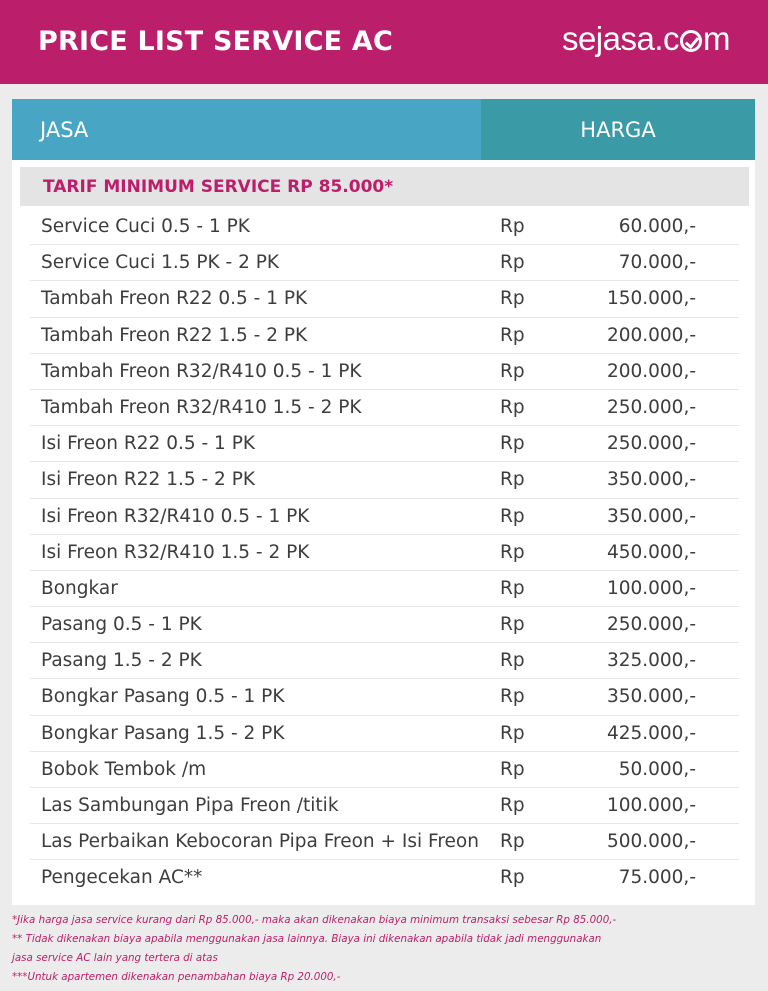 The image size is (768, 991). I want to click on table-row: Isi Freon R22 1.5 - 2 PK Rp 350.000,-, so click(383, 480).